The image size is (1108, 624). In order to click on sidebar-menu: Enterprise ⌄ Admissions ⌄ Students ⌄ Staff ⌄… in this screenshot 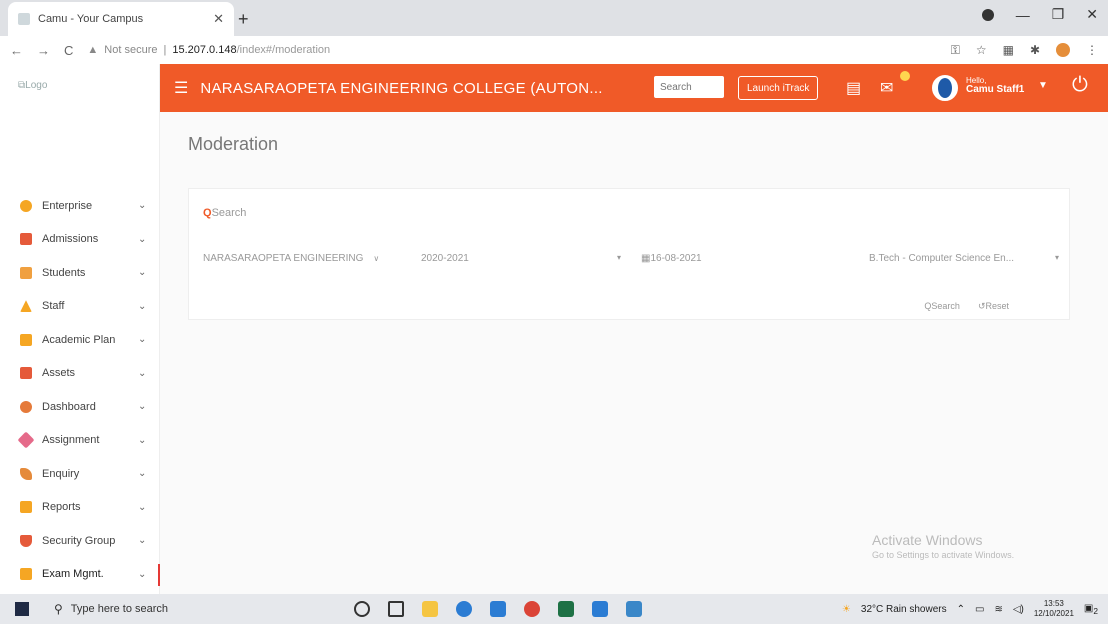, I will do `click(80, 390)`.